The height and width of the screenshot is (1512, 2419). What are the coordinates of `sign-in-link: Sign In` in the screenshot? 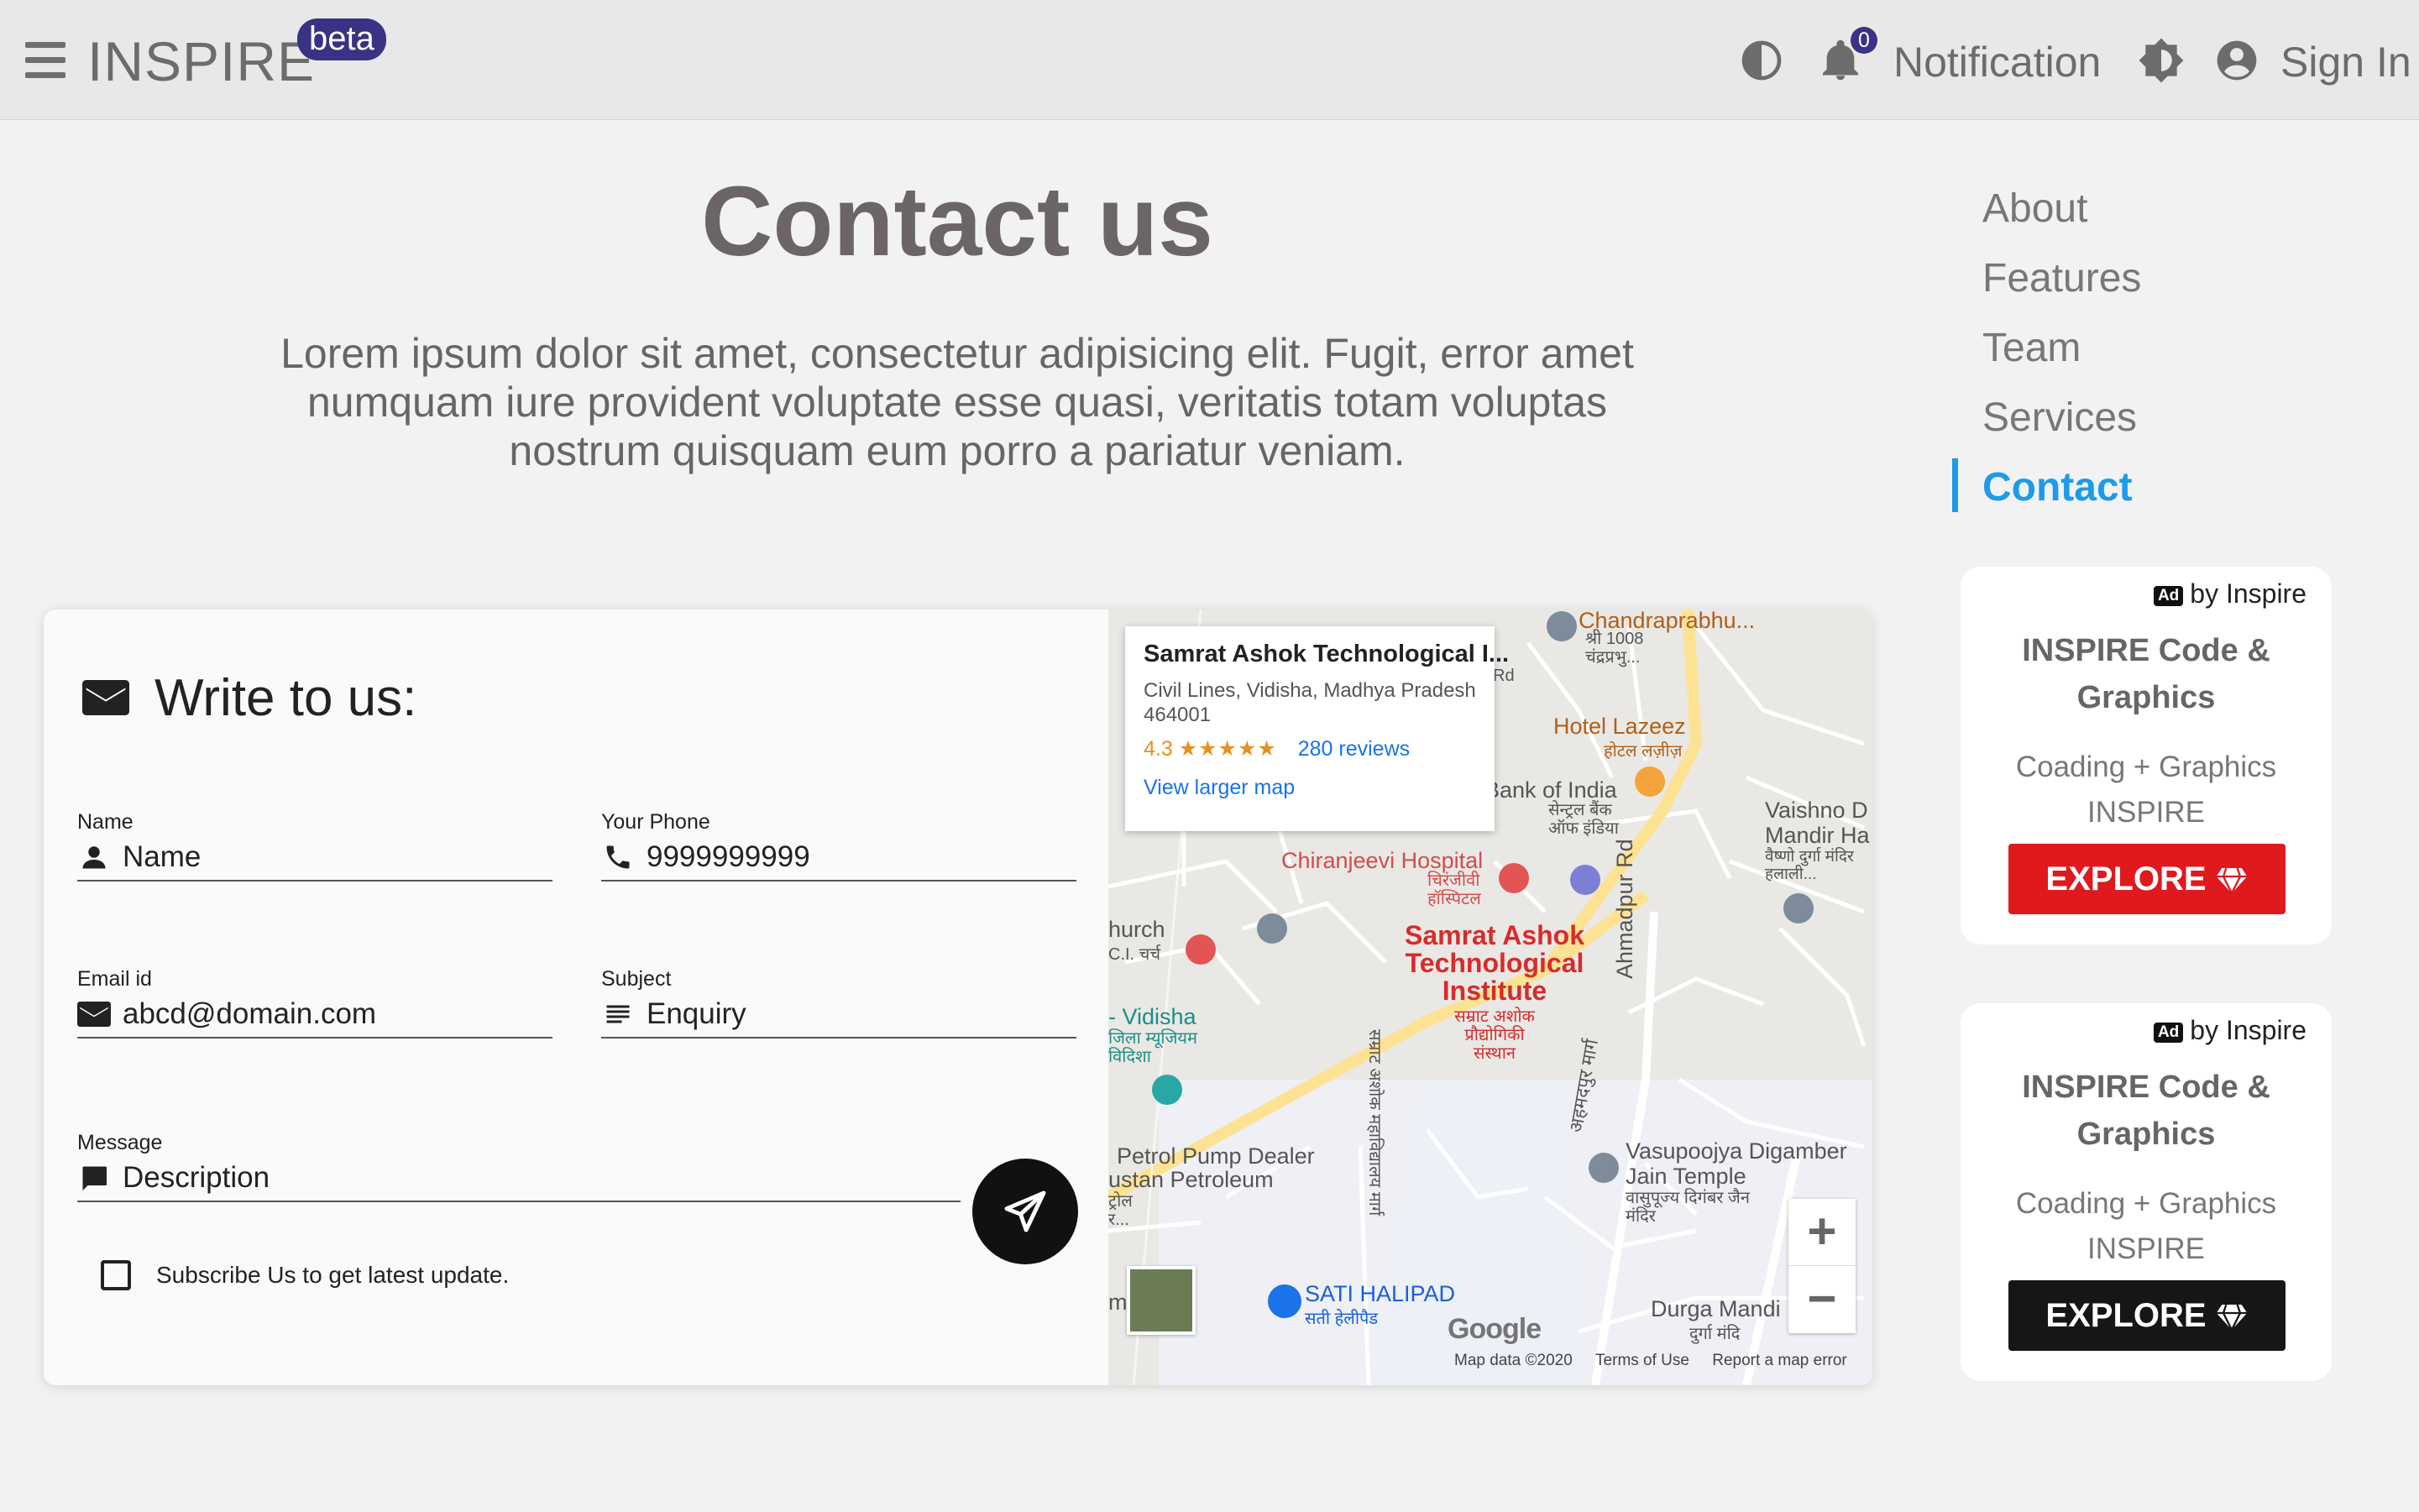 It's located at (2346, 62).